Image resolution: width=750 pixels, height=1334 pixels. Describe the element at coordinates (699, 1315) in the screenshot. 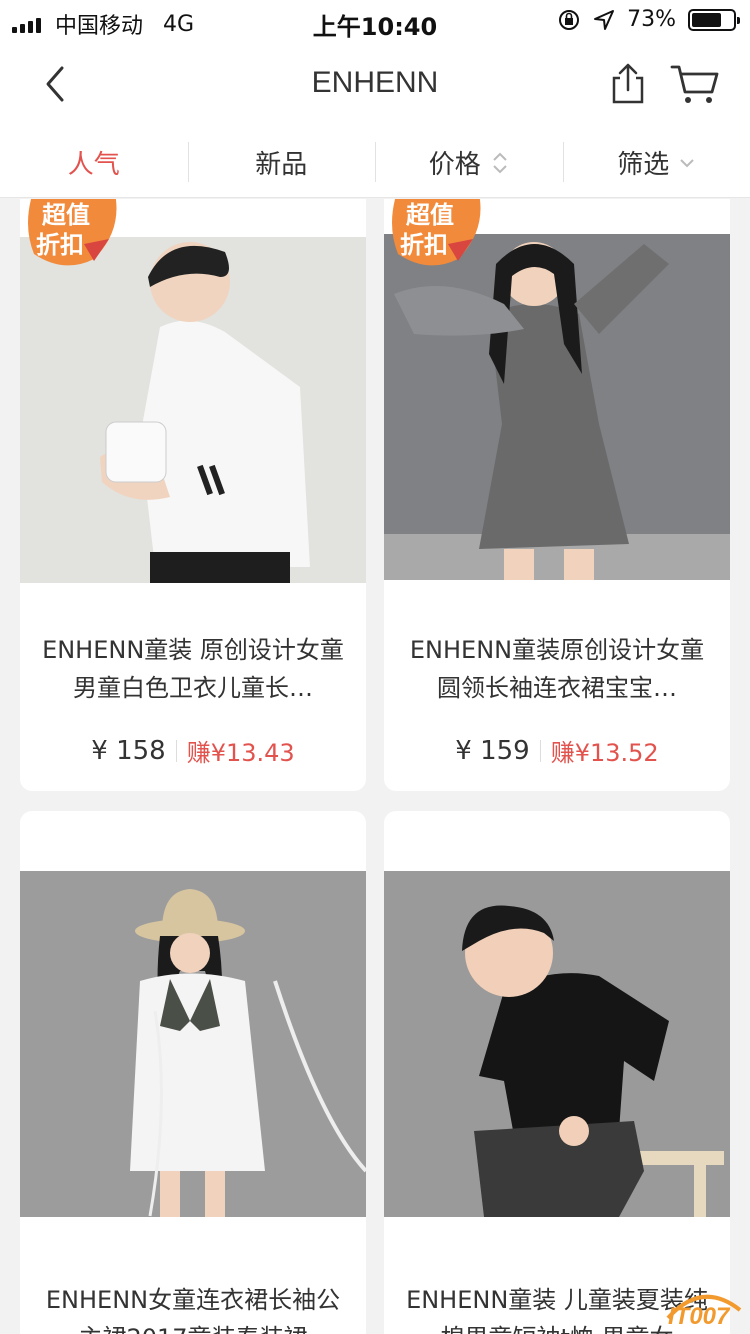

I see `svg-text: IT007` at that location.